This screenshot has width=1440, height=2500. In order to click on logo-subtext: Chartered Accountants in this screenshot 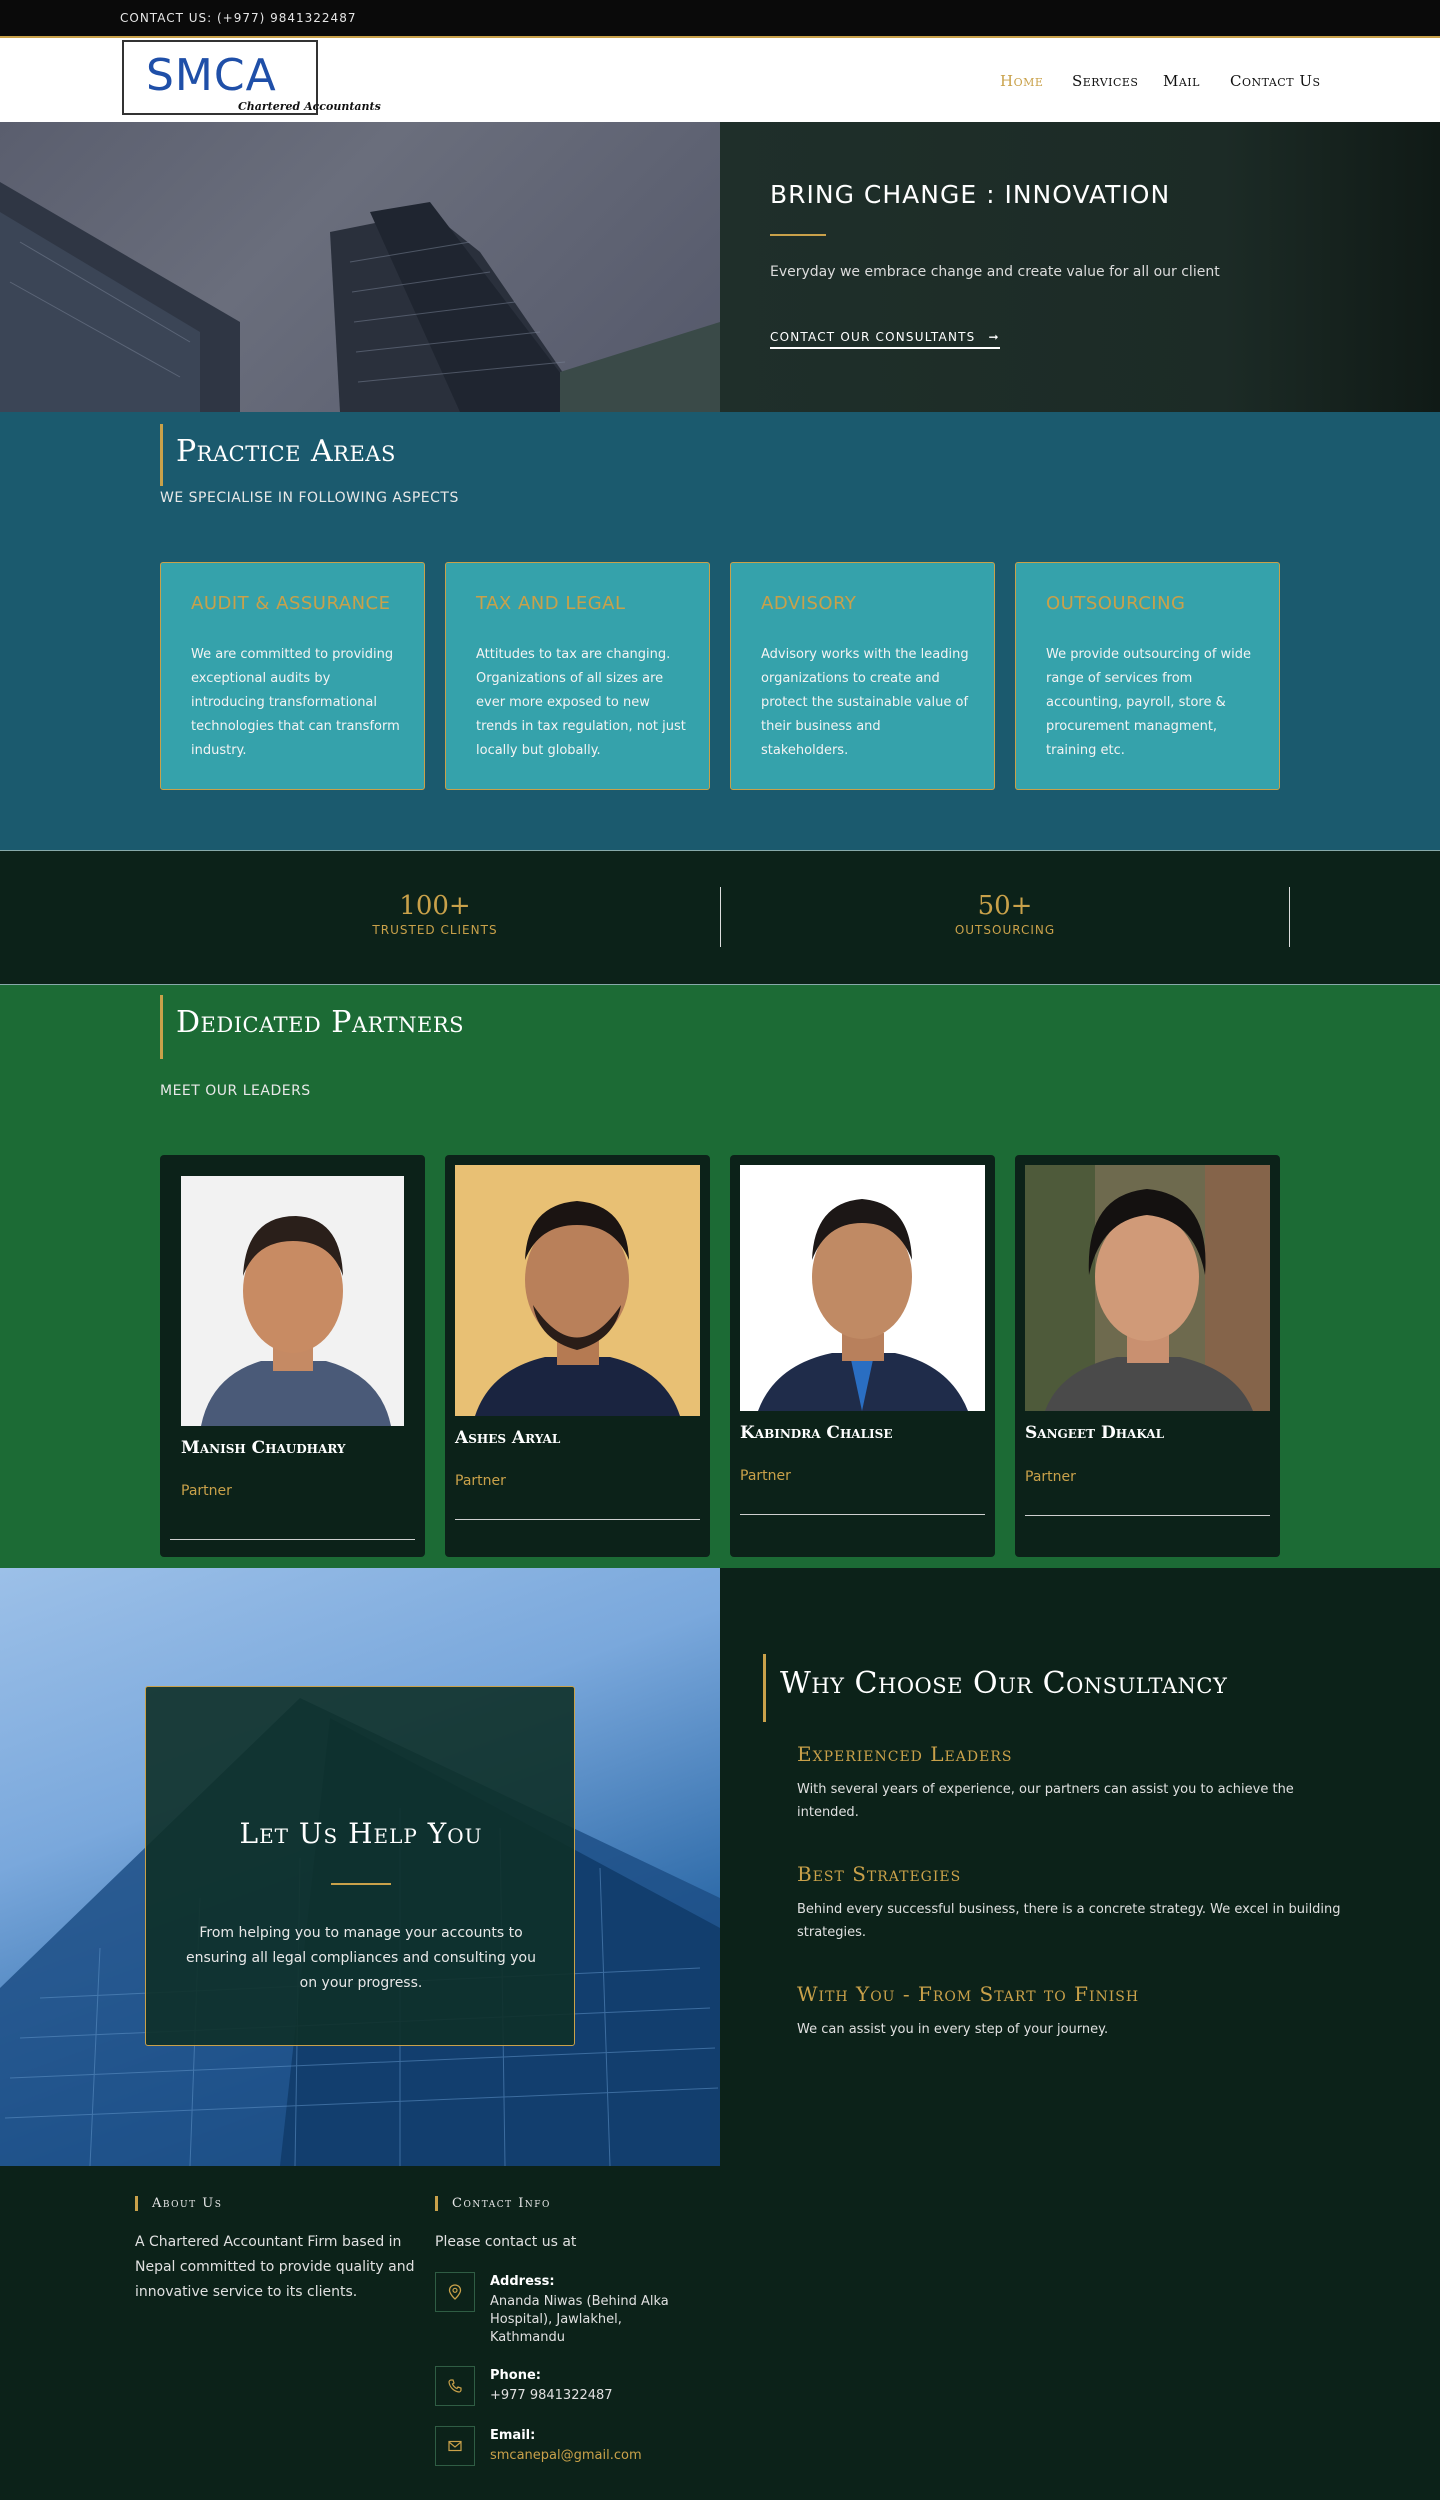, I will do `click(309, 106)`.